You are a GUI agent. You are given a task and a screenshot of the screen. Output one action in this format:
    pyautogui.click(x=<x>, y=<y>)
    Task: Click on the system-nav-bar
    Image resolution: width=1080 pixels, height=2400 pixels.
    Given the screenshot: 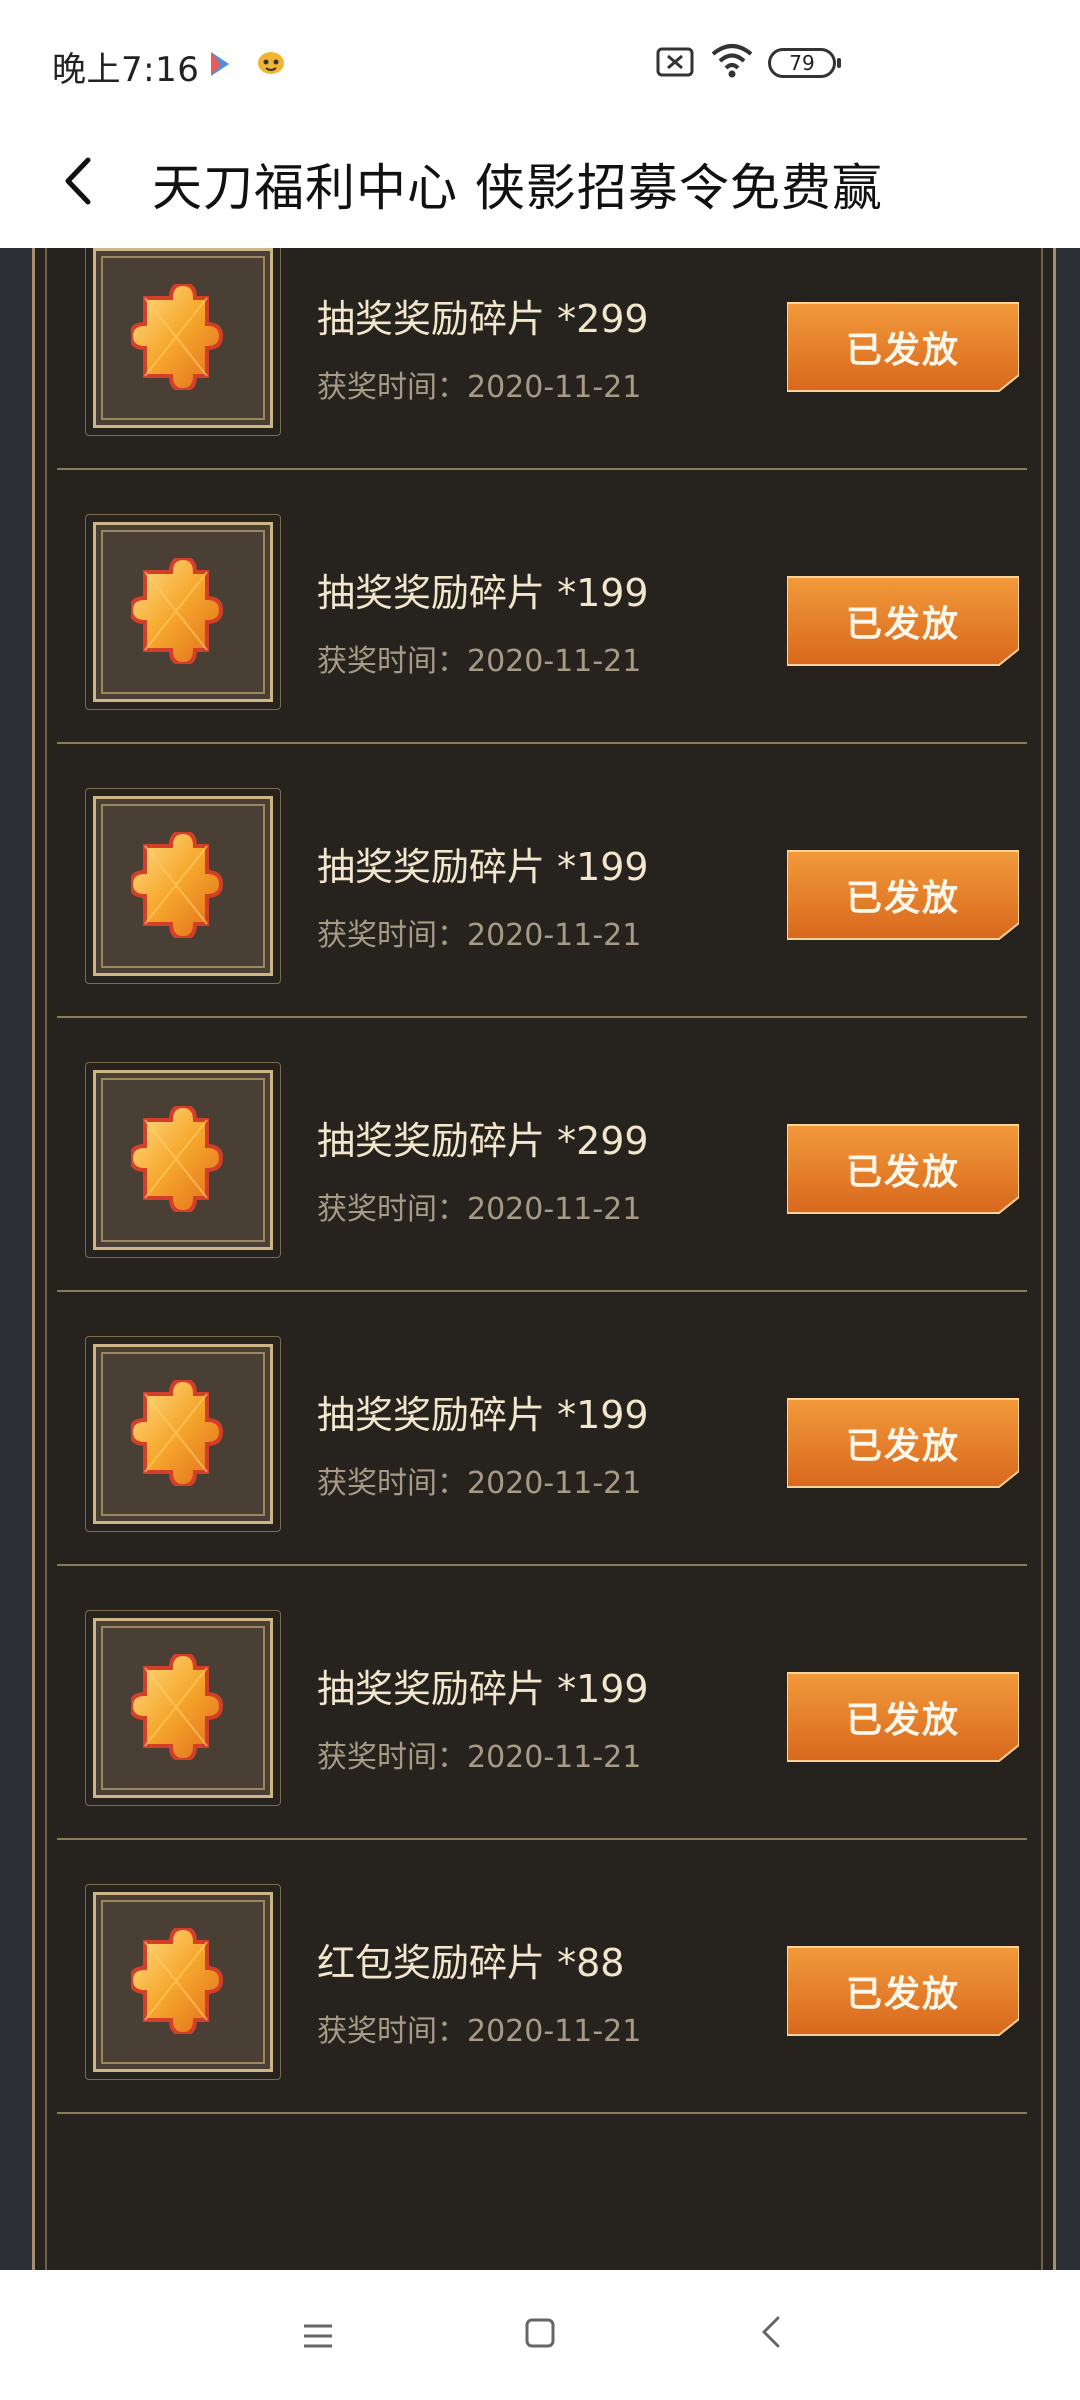 What is the action you would take?
    pyautogui.click(x=540, y=2335)
    